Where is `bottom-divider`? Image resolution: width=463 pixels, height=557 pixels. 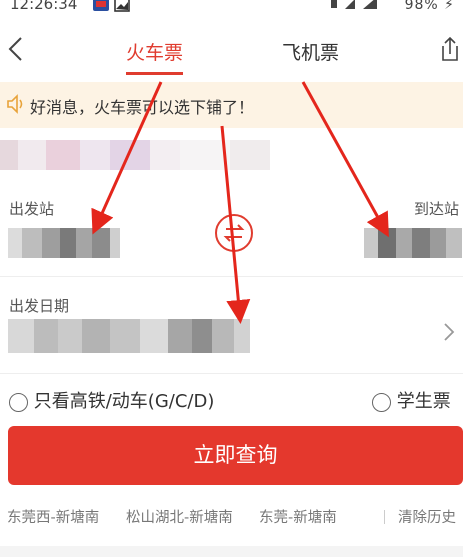 bottom-divider is located at coordinates (231, 551).